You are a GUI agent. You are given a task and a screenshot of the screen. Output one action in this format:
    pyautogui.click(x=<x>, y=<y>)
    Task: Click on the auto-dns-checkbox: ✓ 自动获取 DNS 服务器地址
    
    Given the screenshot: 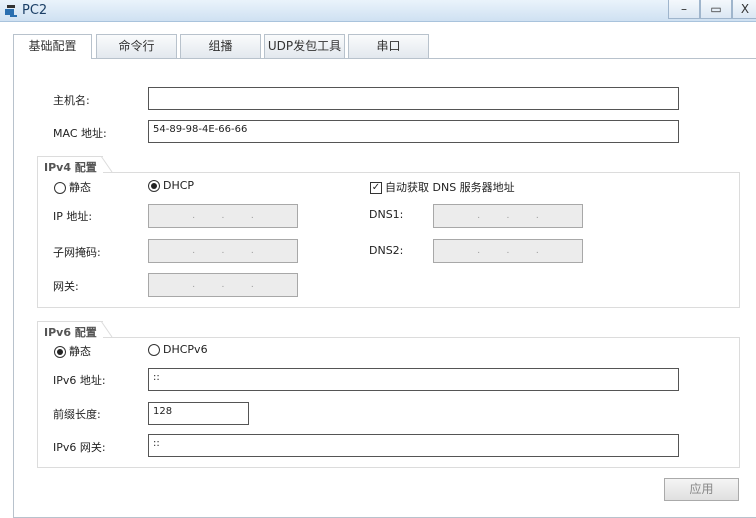 What is the action you would take?
    pyautogui.click(x=442, y=187)
    